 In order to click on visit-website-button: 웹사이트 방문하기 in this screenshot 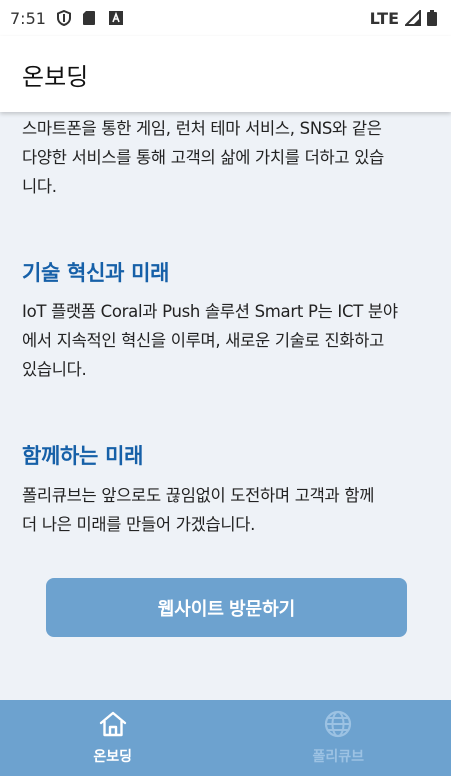, I will do `click(226, 607)`.